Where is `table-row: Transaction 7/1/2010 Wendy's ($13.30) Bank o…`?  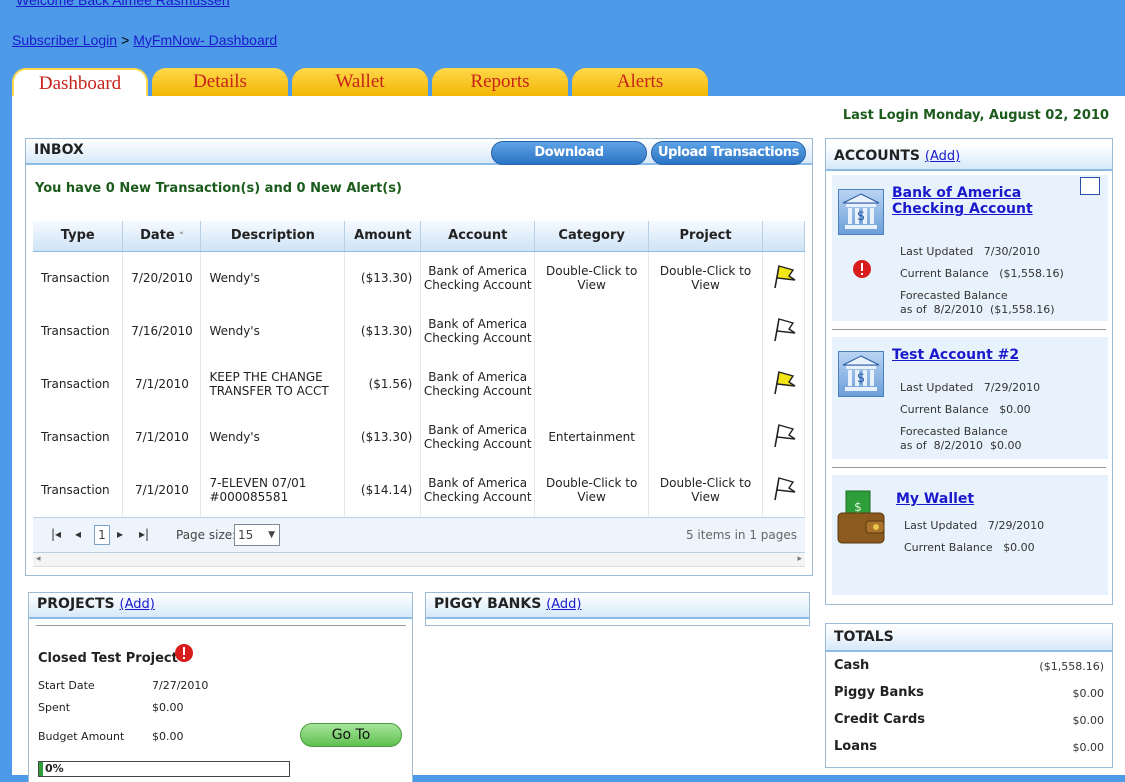 table-row: Transaction 7/1/2010 Wendy's ($13.30) Bank o… is located at coordinates (419, 436).